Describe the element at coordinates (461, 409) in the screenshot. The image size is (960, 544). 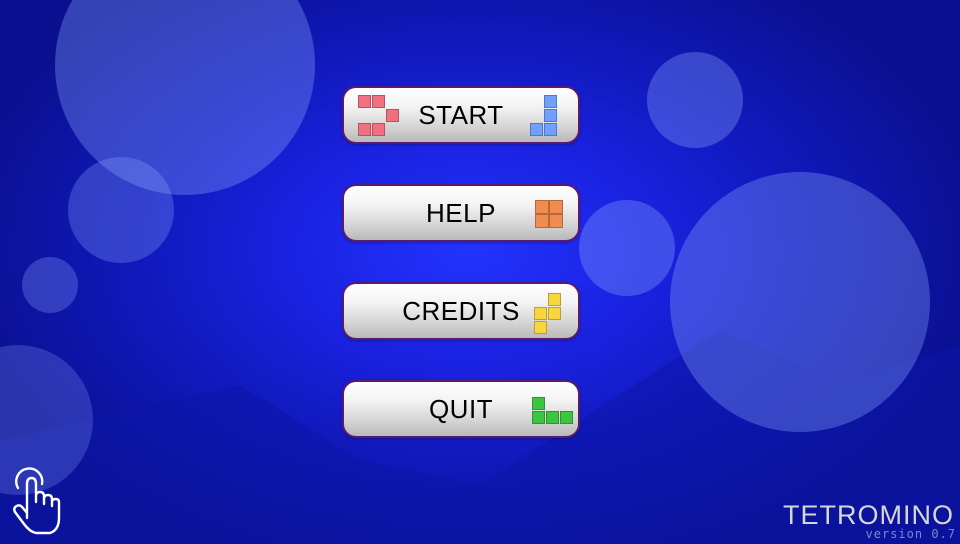
I see `quit-button: QUIT` at that location.